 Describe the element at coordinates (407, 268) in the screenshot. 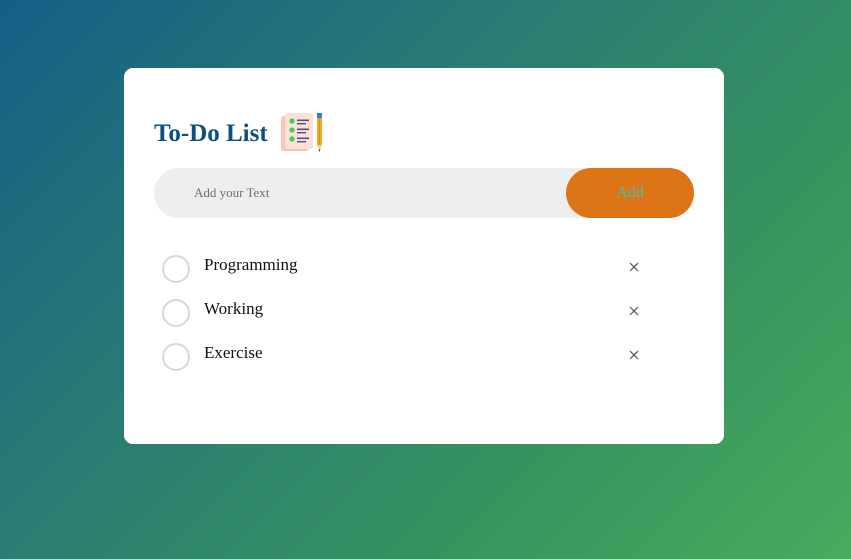

I see `list-item: Programming` at that location.